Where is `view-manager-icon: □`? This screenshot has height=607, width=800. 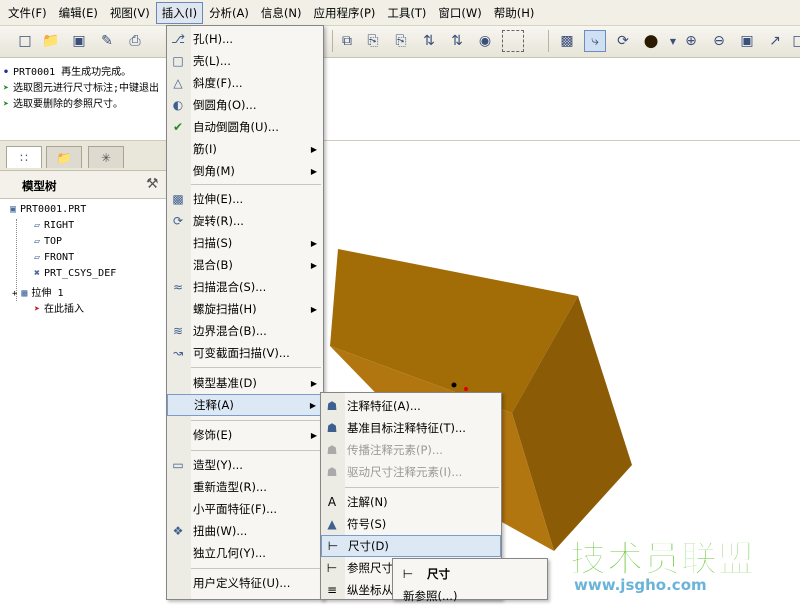
view-manager-icon: □ is located at coordinates (794, 41).